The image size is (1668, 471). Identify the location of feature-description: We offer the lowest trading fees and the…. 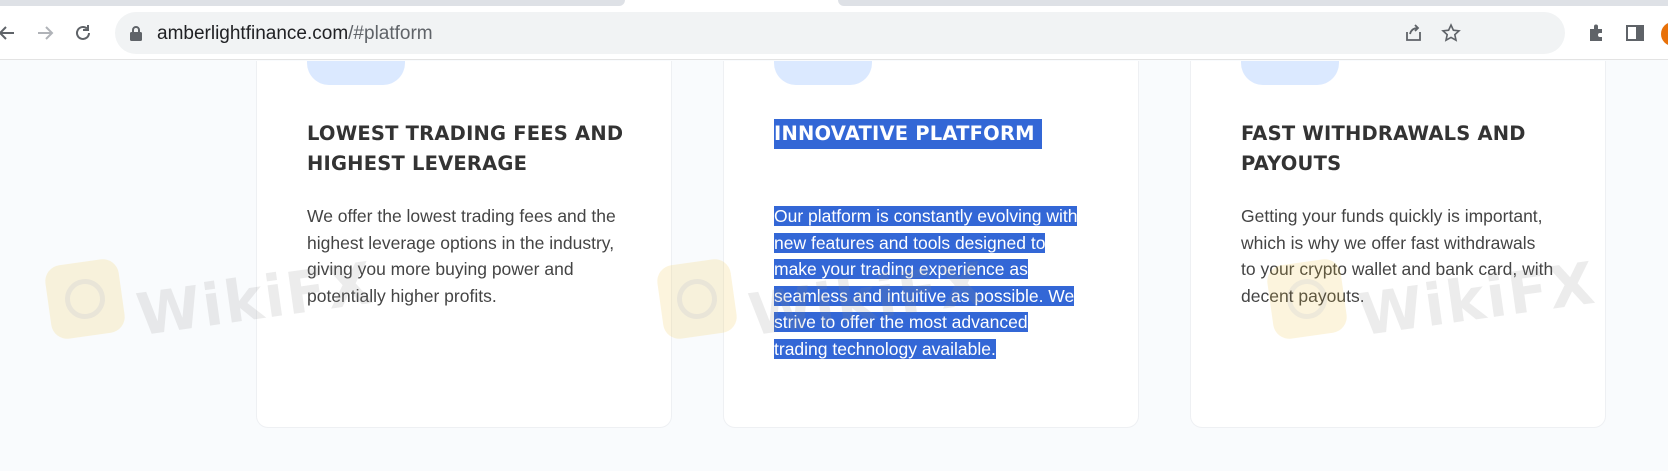
(461, 256).